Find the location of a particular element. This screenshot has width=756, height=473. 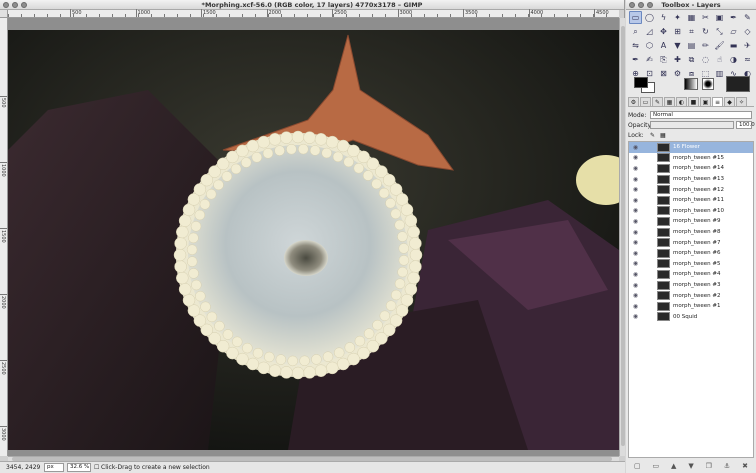

layer-row: ◉ morph_tween #14 is located at coordinates (691, 168).